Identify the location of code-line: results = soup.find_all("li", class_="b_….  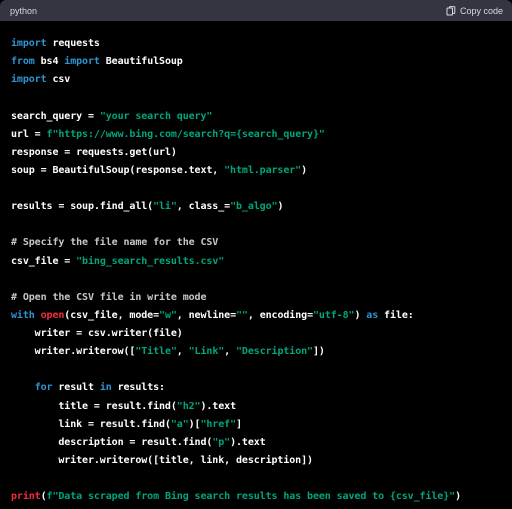
(258, 207).